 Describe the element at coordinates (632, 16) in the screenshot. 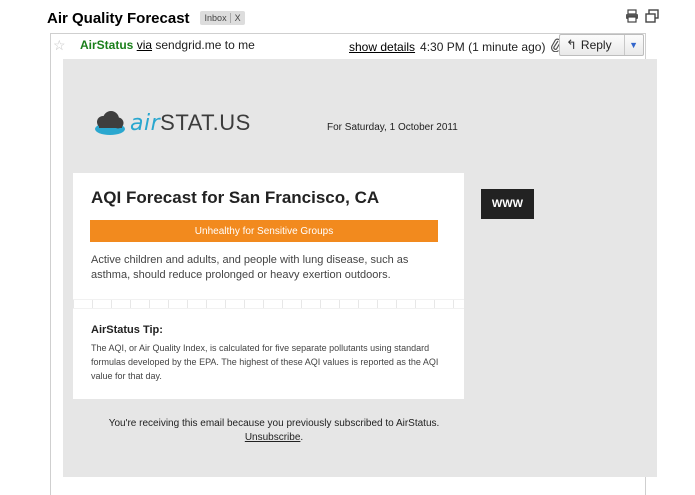

I see `print-icon` at that location.